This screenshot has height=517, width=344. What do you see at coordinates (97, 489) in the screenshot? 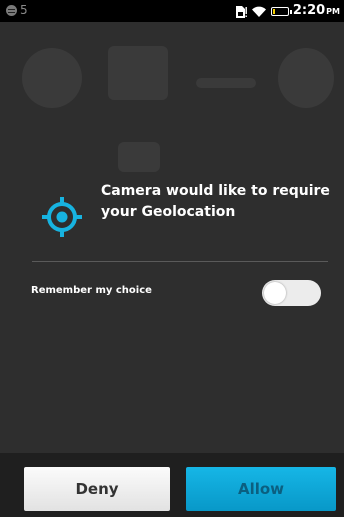
I see `deny-button: Deny` at bounding box center [97, 489].